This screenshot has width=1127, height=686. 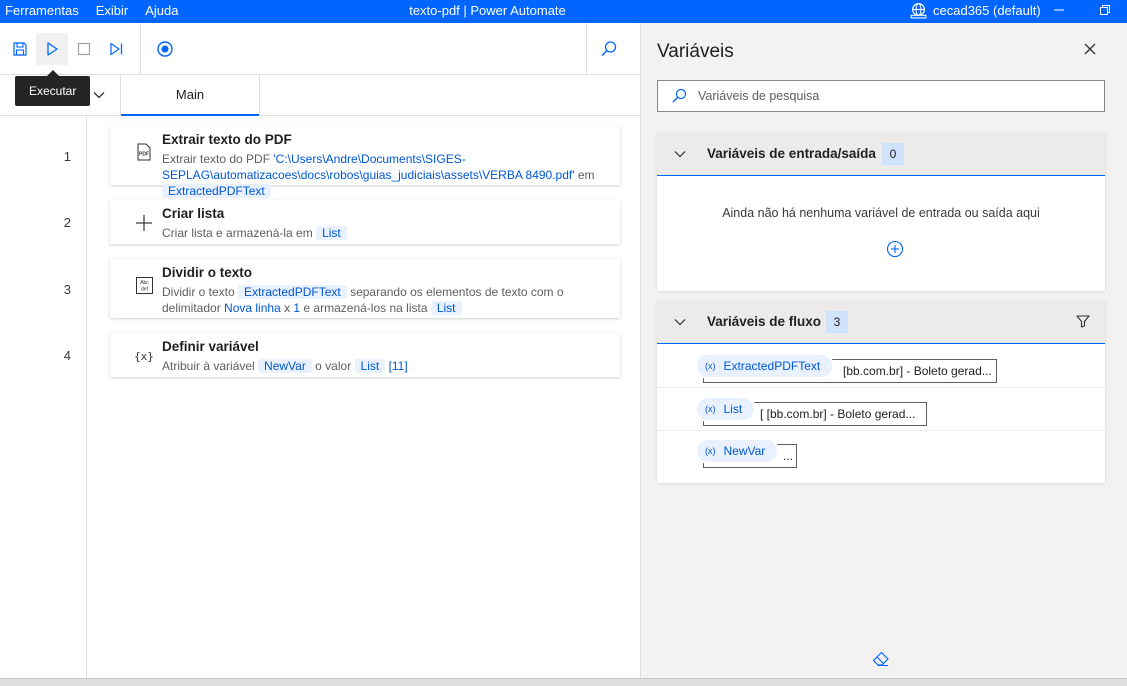 I want to click on flow-count-badge: 3, so click(x=837, y=322).